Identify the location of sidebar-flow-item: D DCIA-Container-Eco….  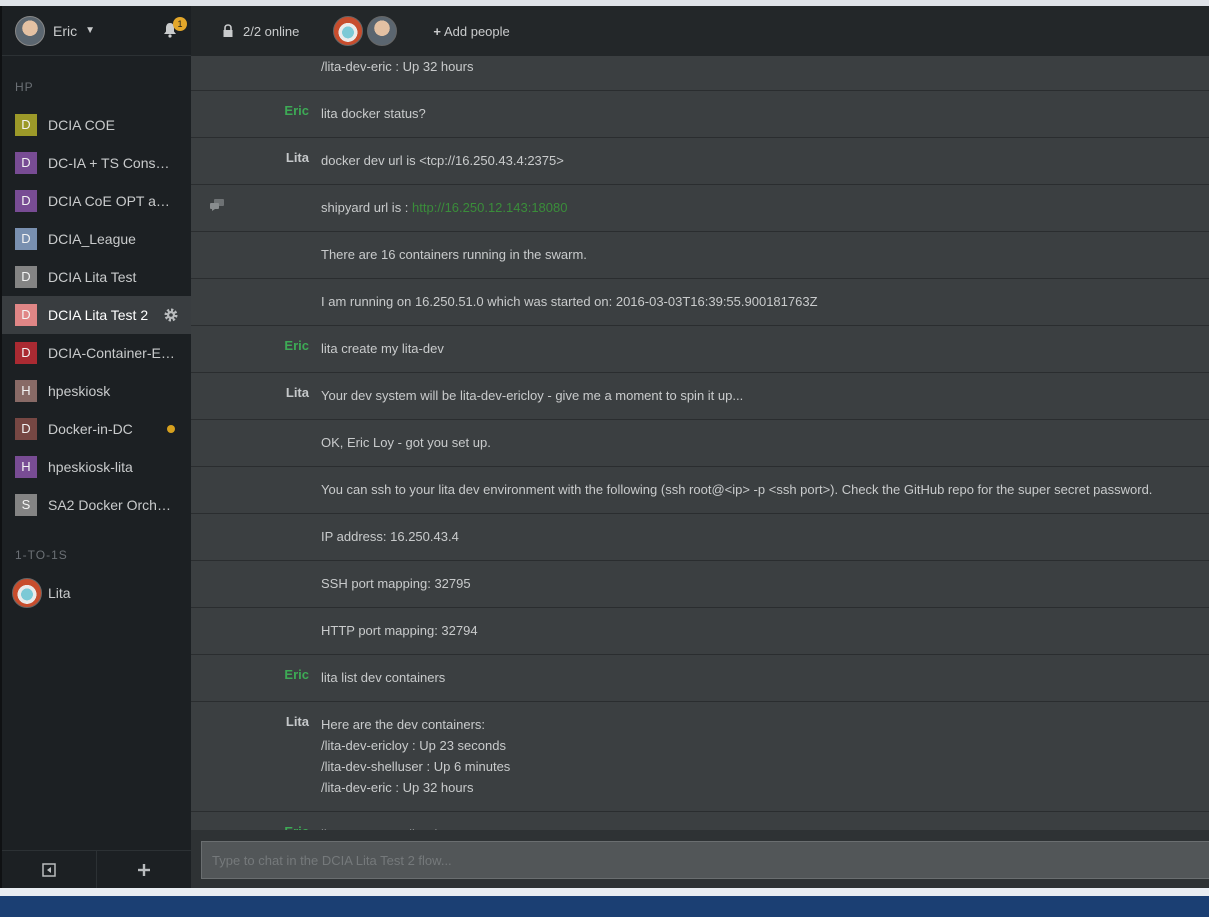
(96, 353).